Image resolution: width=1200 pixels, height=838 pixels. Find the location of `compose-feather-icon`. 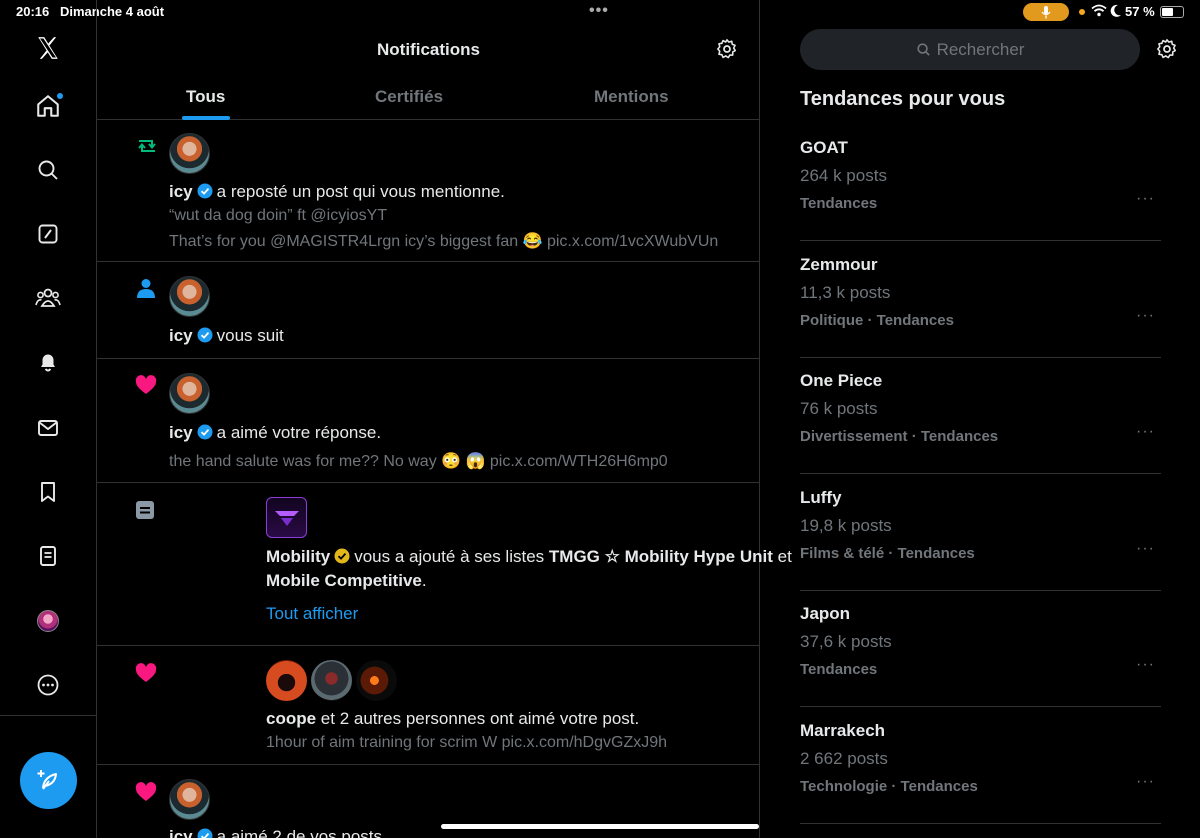

compose-feather-icon is located at coordinates (47, 779).